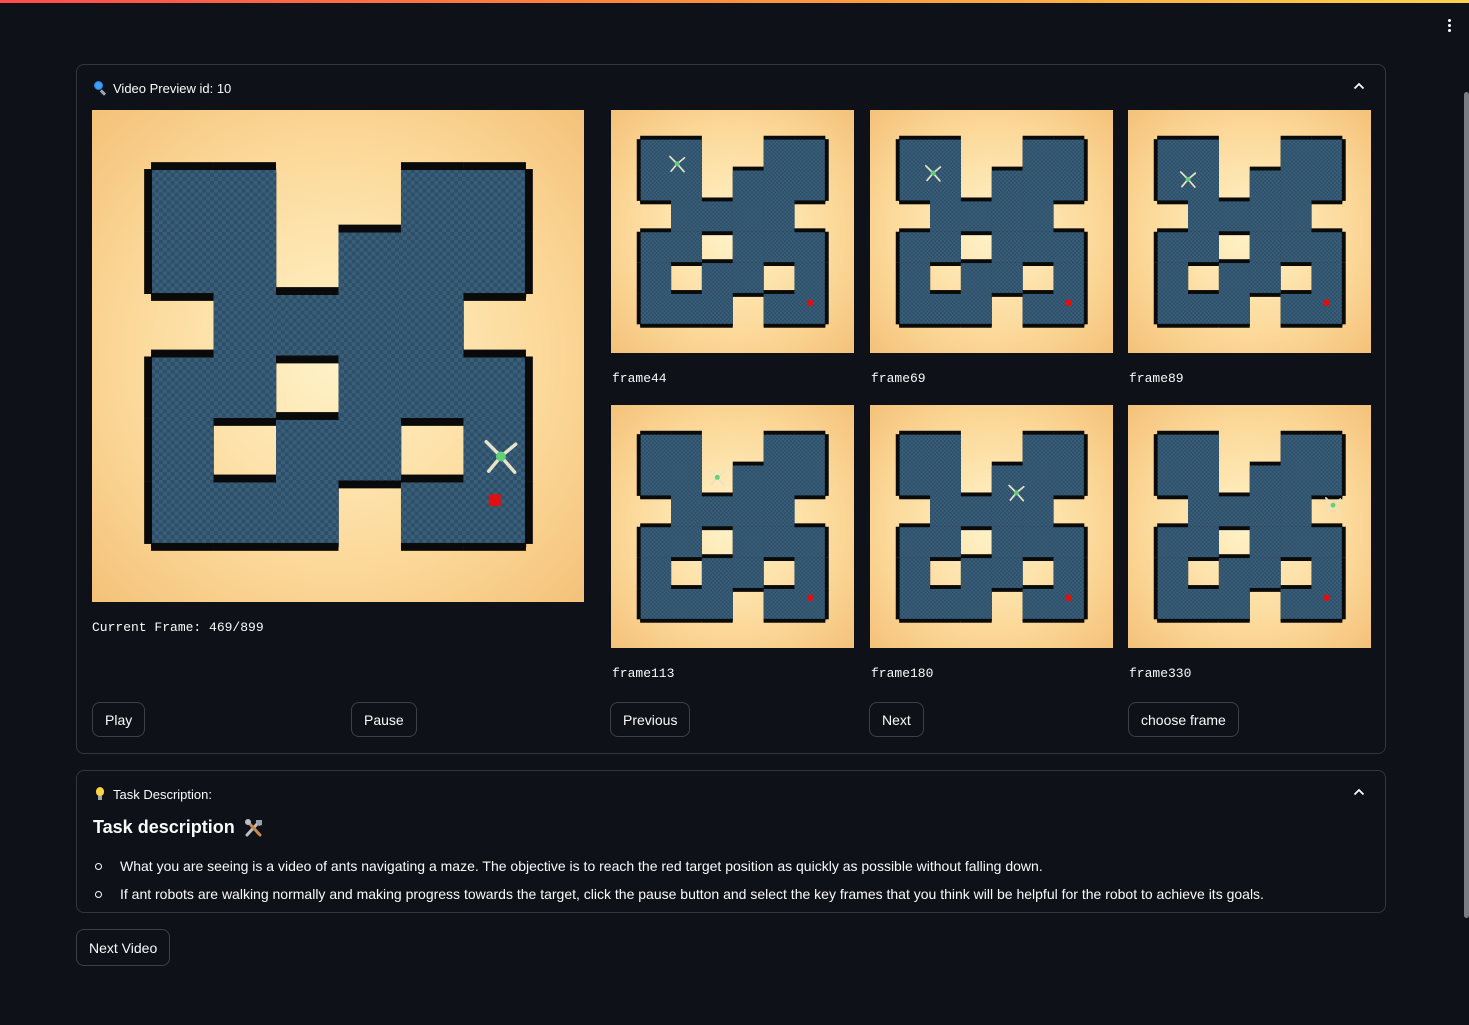  I want to click on choose-frame-button: choose frame, so click(1183, 719).